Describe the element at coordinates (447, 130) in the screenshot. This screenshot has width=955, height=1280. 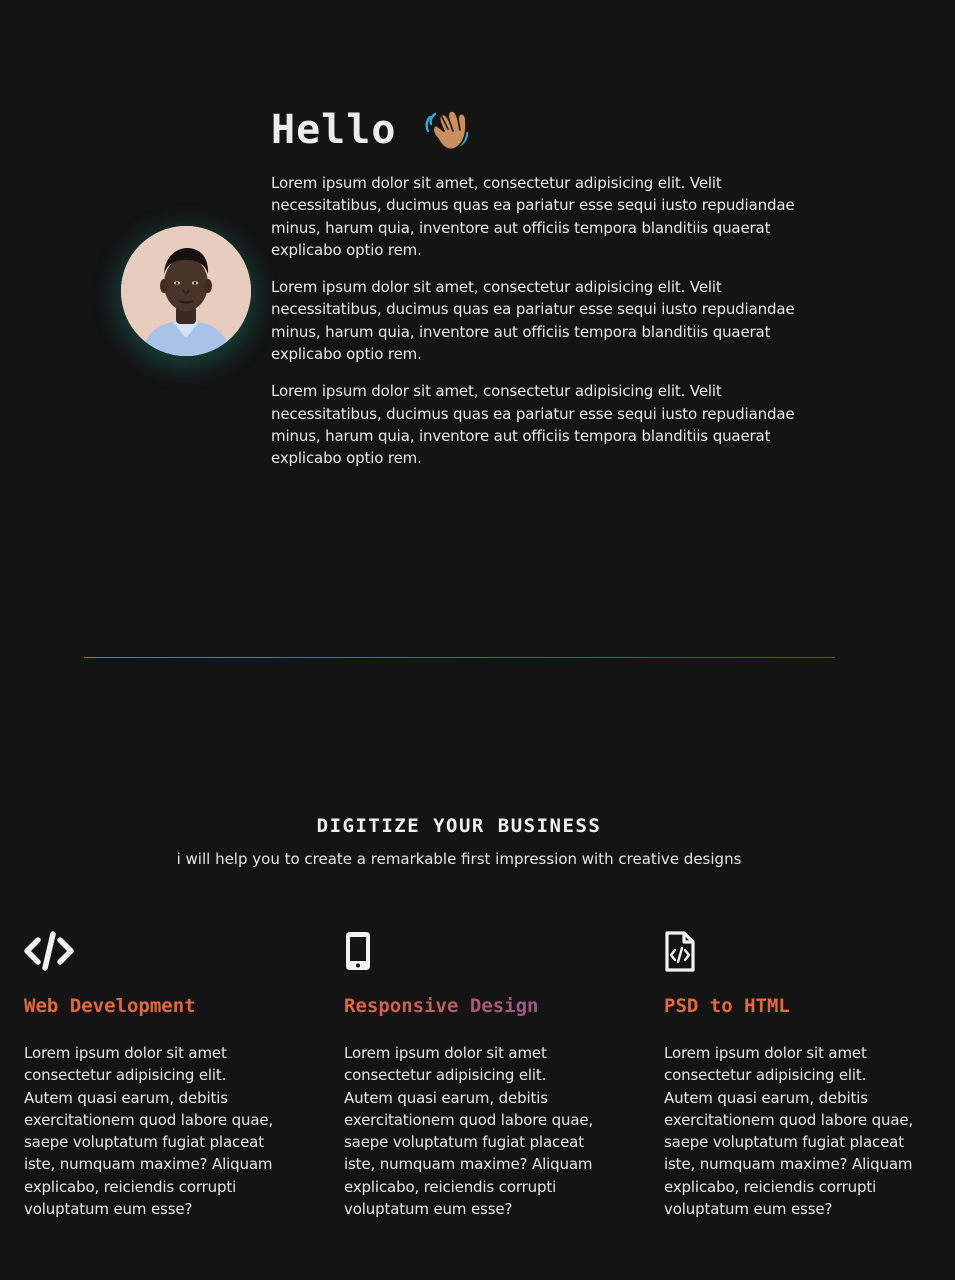
I see `waving-hand-icon` at that location.